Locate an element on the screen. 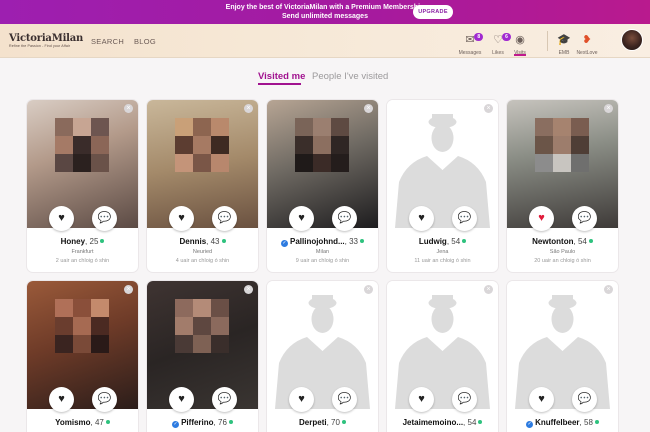 This screenshot has width=650, height=432. profile-name-line: ✓ Knuffelbeer, 58 is located at coordinates (562, 423).